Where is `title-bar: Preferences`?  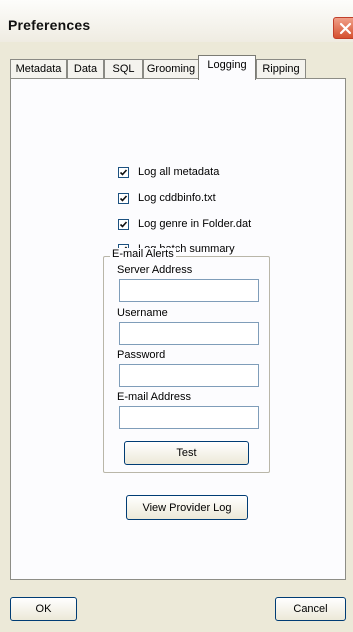
title-bar: Preferences is located at coordinates (176, 21).